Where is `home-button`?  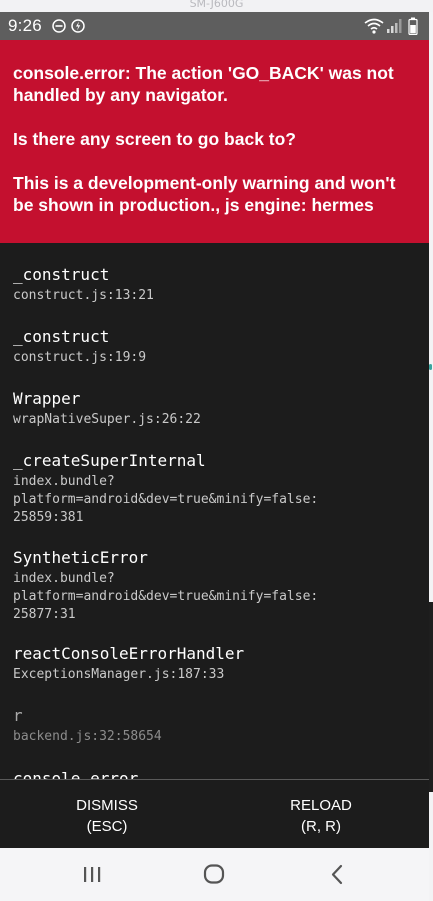
home-button is located at coordinates (214, 874).